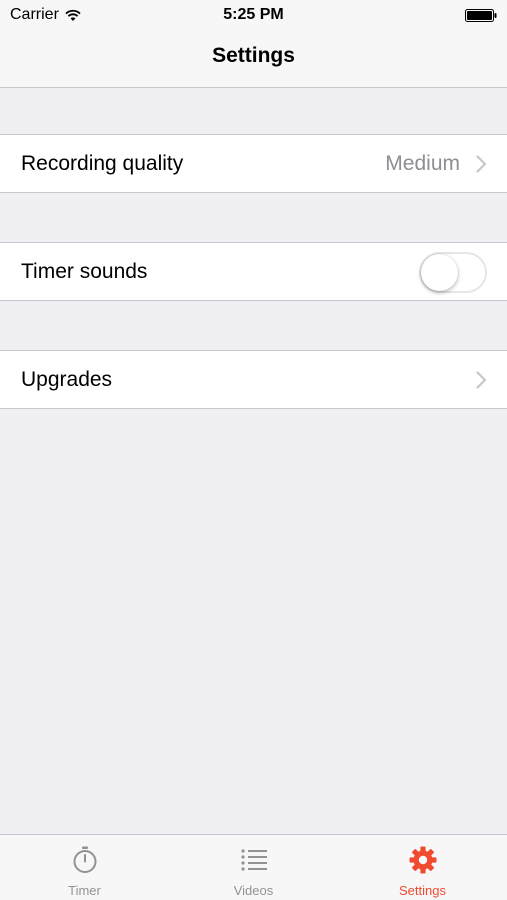 The image size is (507, 900). I want to click on timer-sounds-section: Timer sounds, so click(253, 271).